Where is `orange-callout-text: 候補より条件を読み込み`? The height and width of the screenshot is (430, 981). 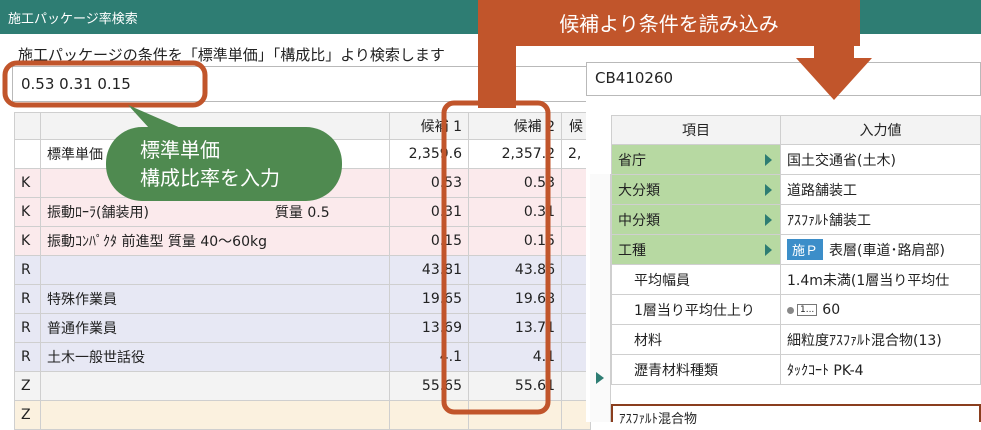 orange-callout-text: 候補より条件を読み込み is located at coordinates (669, 24).